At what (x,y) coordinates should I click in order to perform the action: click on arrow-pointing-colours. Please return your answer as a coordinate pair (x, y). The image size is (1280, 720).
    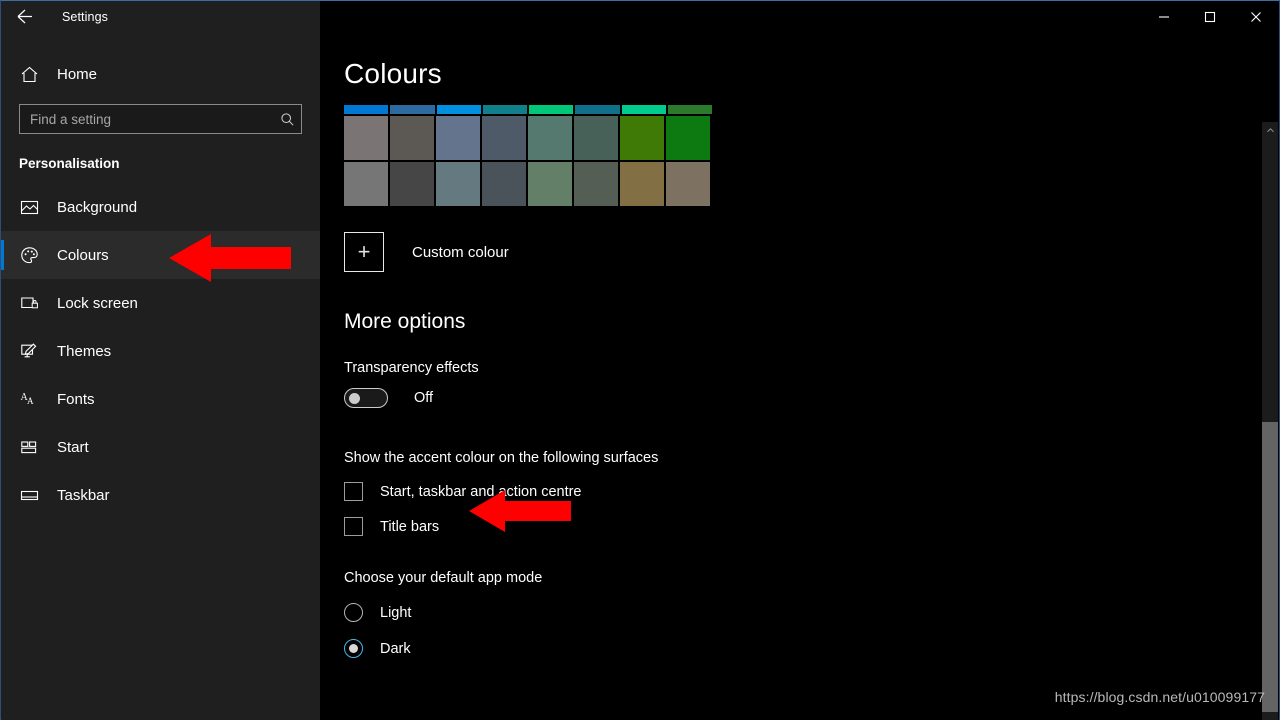
    Looking at the image, I should click on (230, 258).